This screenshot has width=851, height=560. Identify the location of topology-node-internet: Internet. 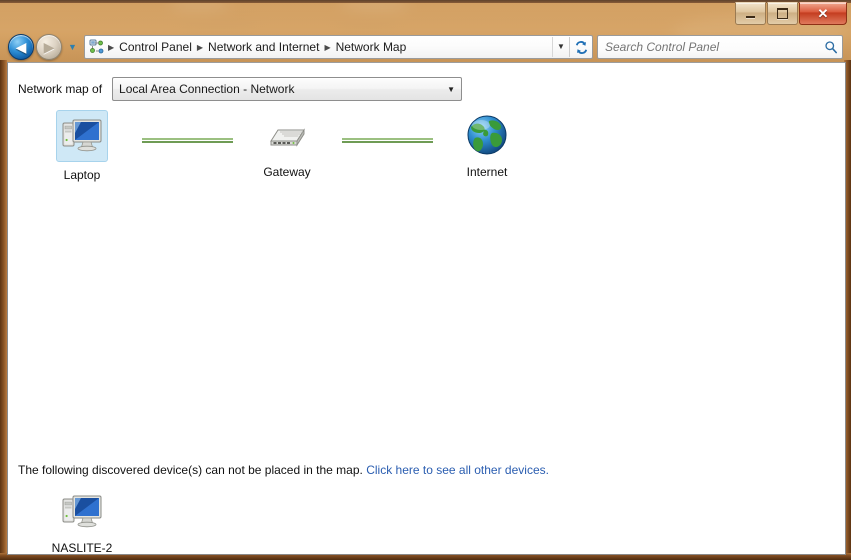
(487, 145).